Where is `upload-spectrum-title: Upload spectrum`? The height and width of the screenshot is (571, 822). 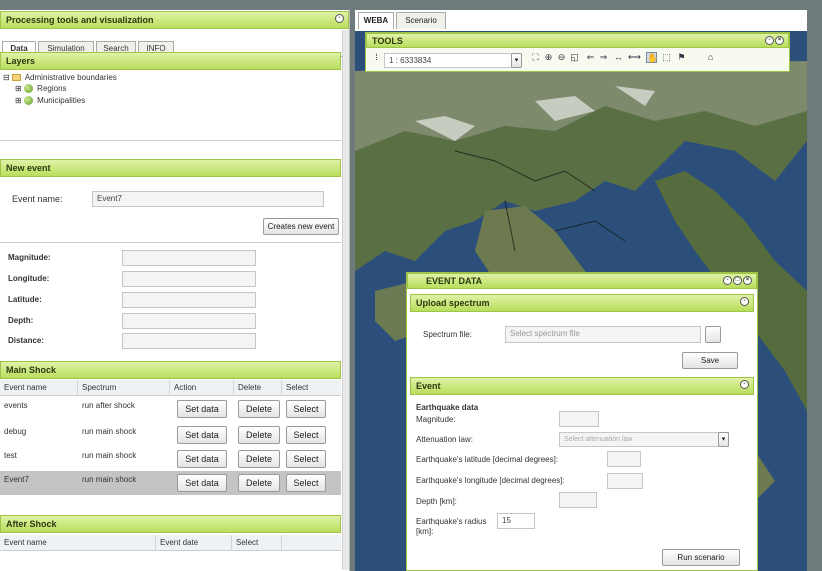 upload-spectrum-title: Upload spectrum is located at coordinates (453, 303).